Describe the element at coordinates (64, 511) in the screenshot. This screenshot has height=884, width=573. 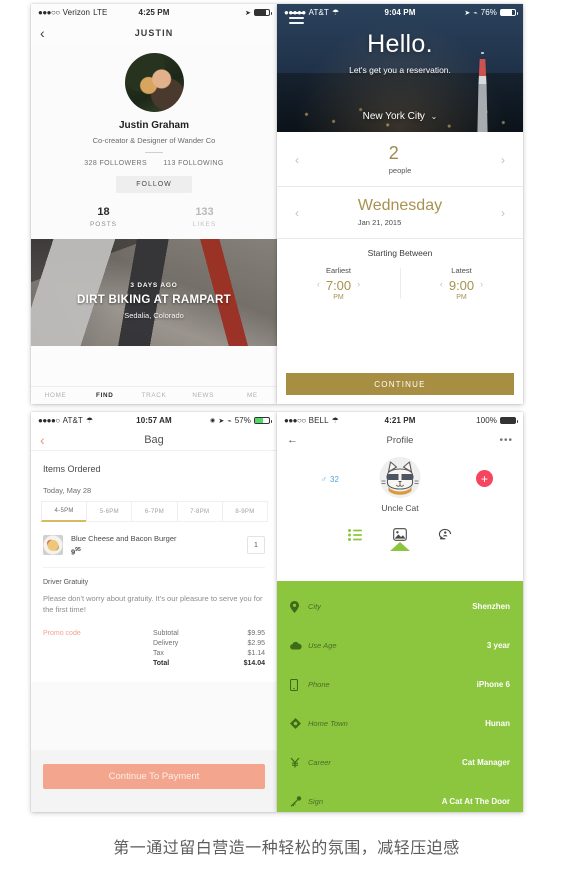
I see `time-slot-4-5pm: 4-5PM` at that location.